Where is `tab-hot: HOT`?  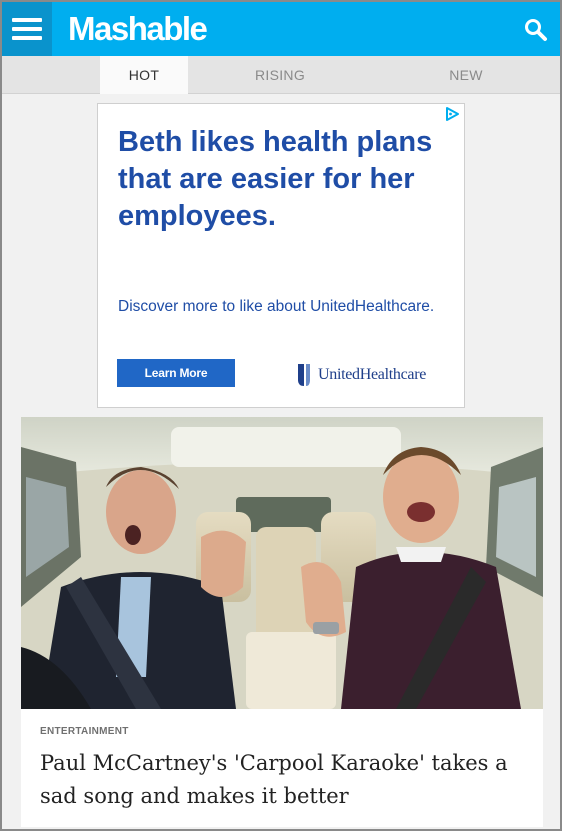 tab-hot: HOT is located at coordinates (144, 75).